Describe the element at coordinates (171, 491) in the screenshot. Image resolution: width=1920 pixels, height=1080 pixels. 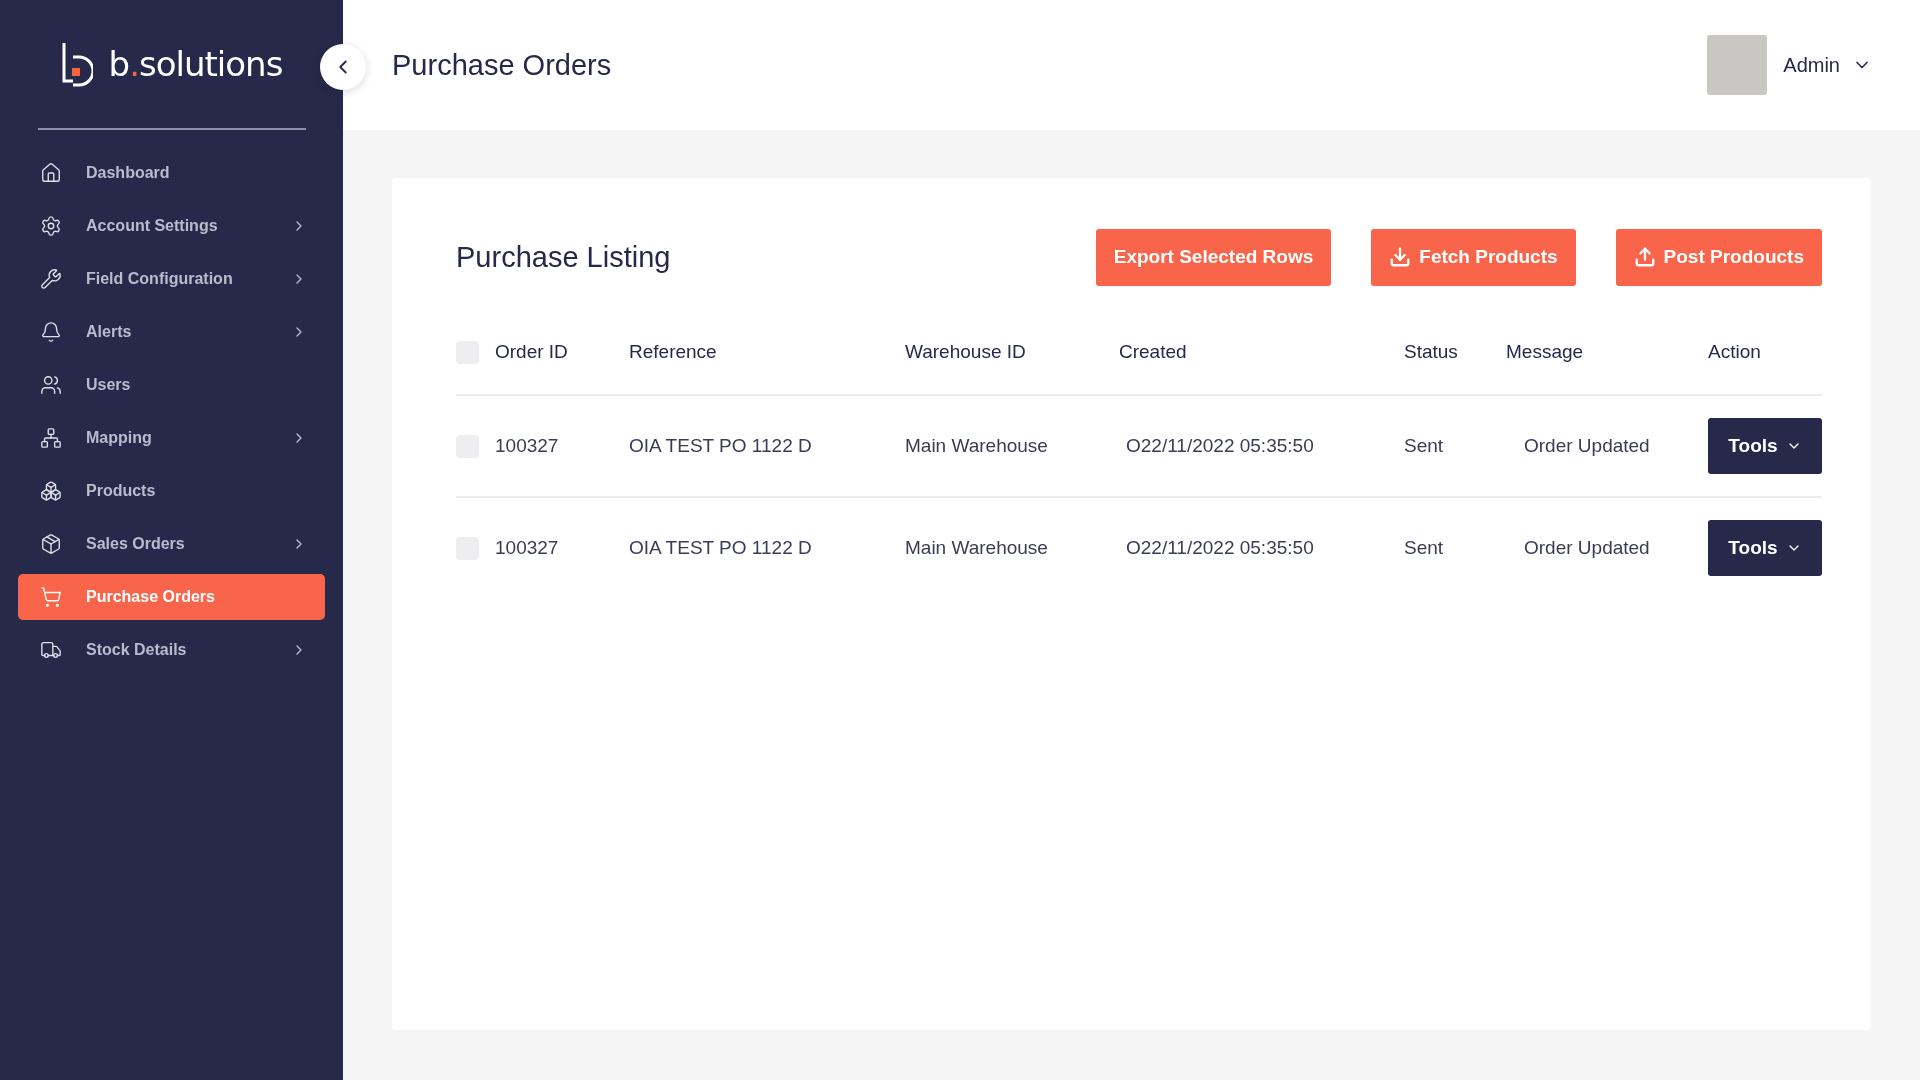
I see `sidebar-item: Products` at that location.